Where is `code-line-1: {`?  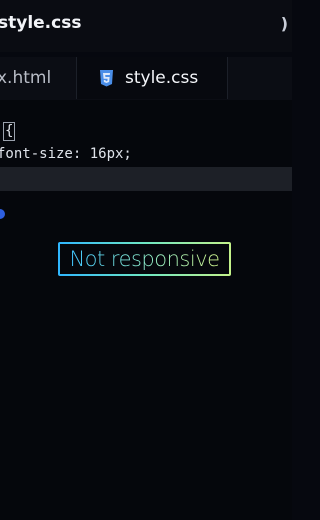 code-line-1: { is located at coordinates (8, 131).